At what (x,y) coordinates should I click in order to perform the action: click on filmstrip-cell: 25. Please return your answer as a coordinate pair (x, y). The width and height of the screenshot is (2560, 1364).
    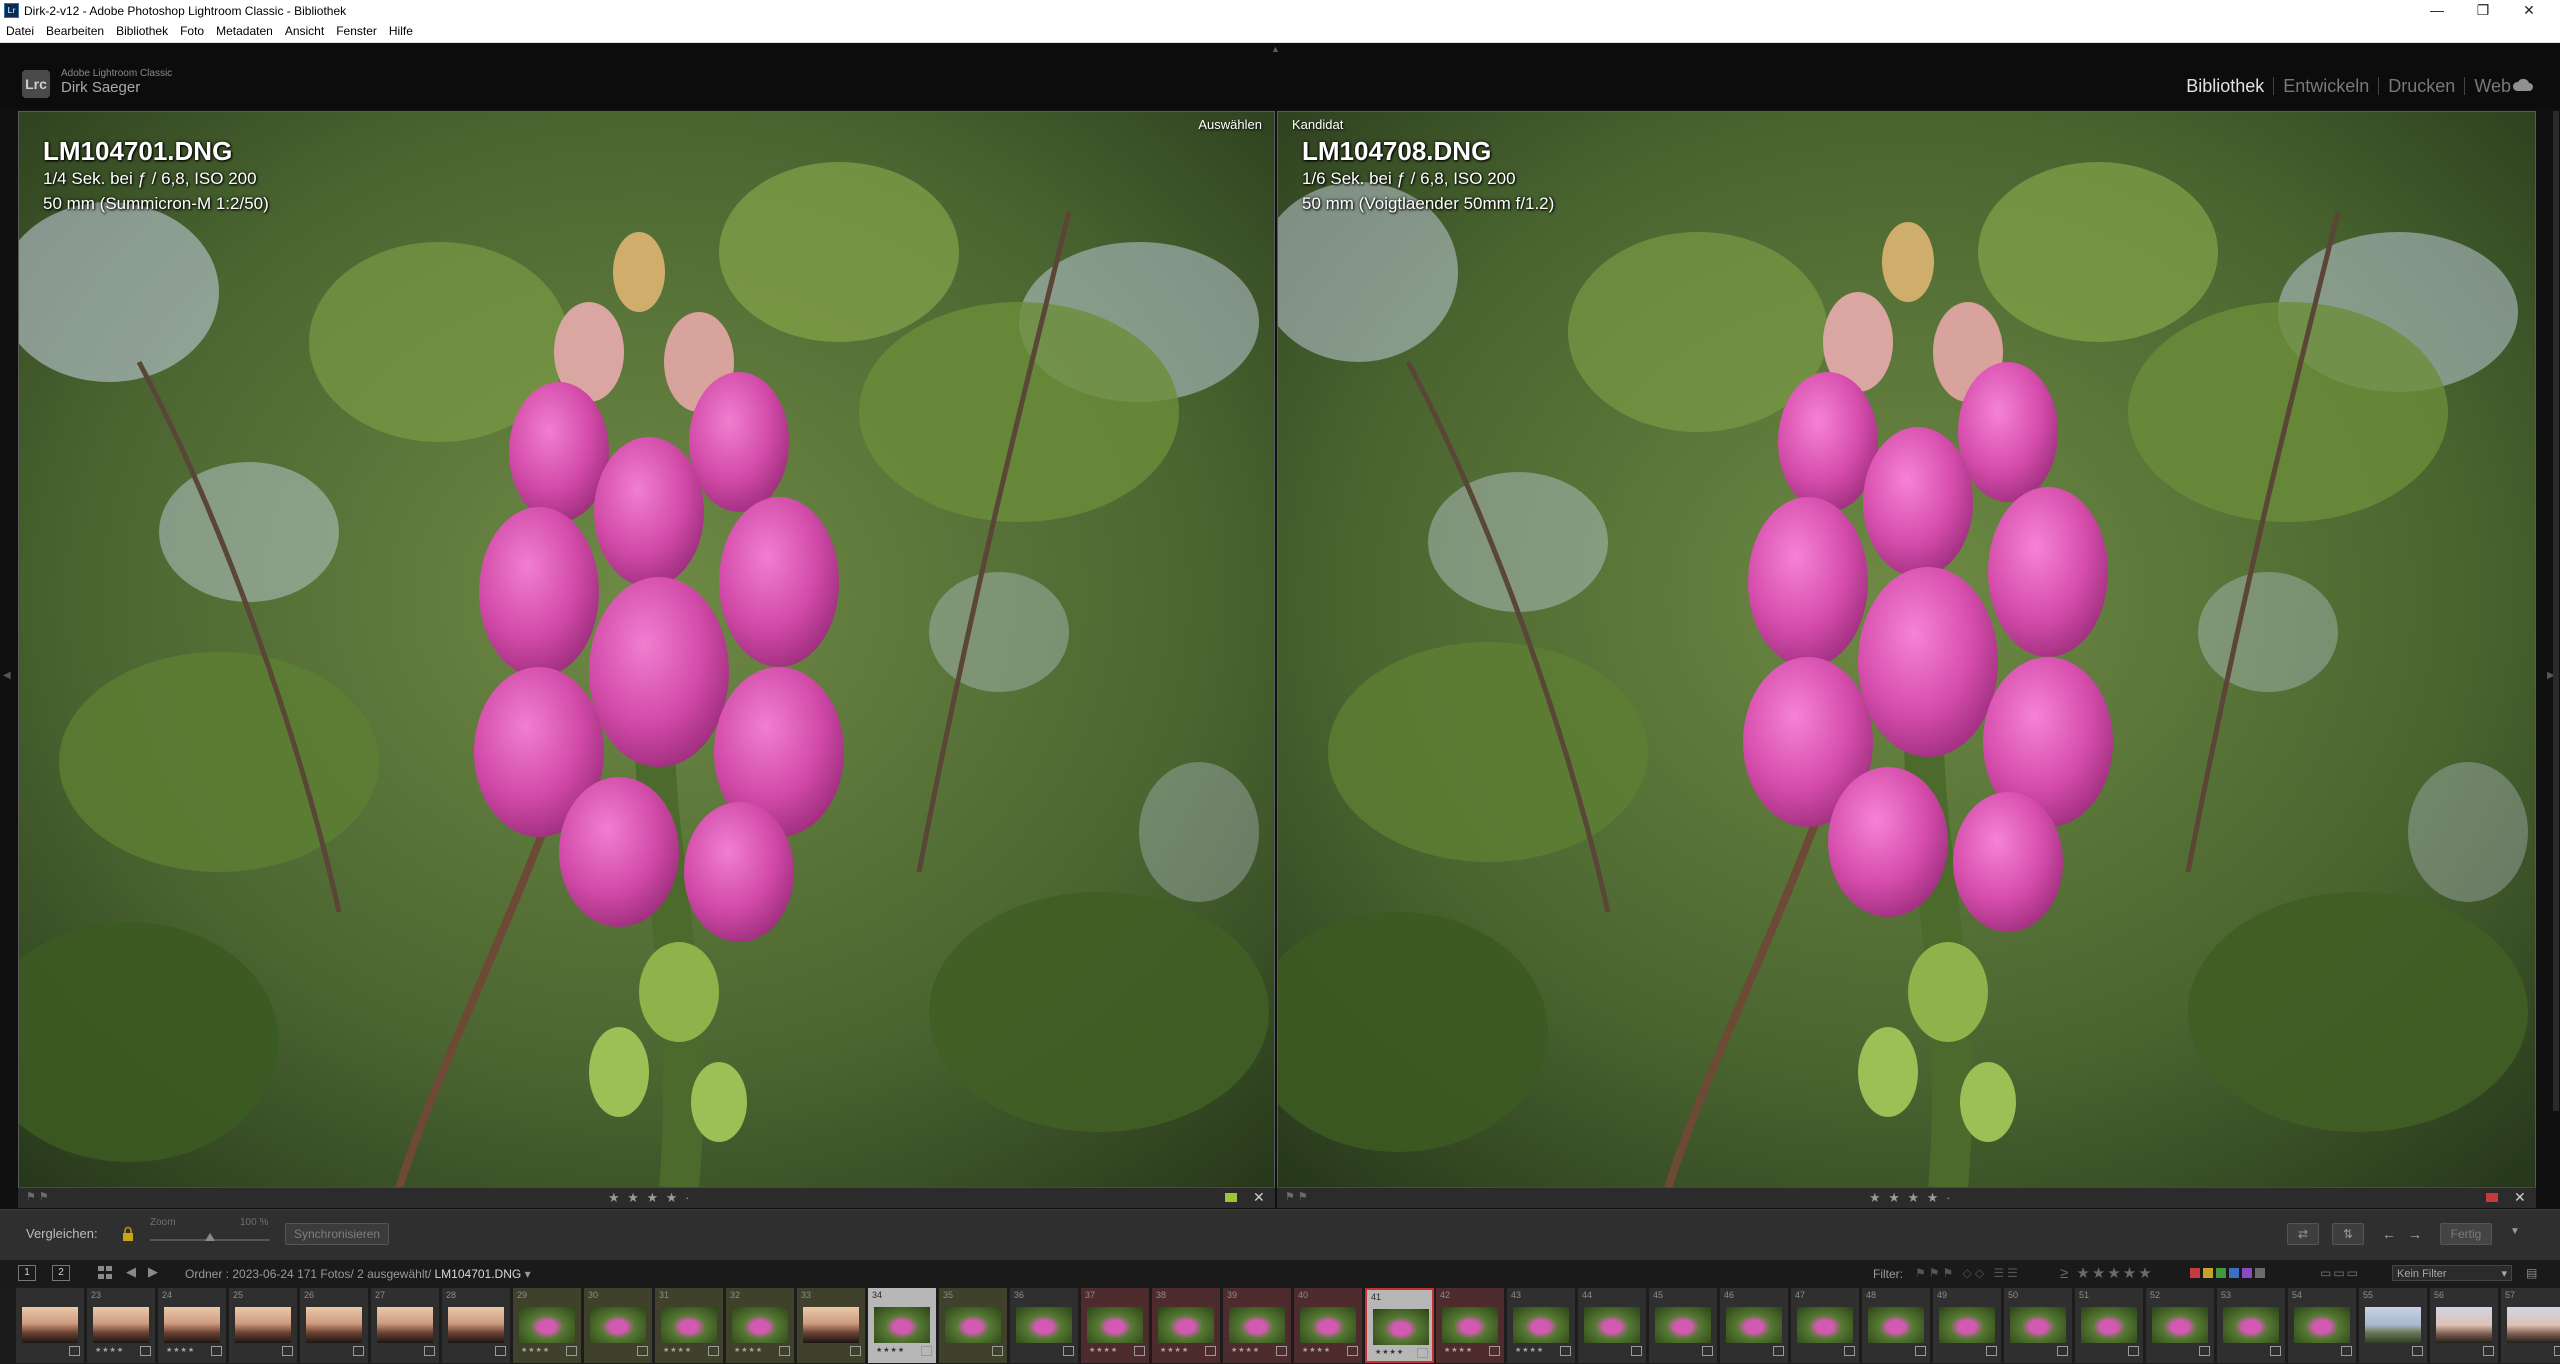
    Looking at the image, I should click on (263, 1325).